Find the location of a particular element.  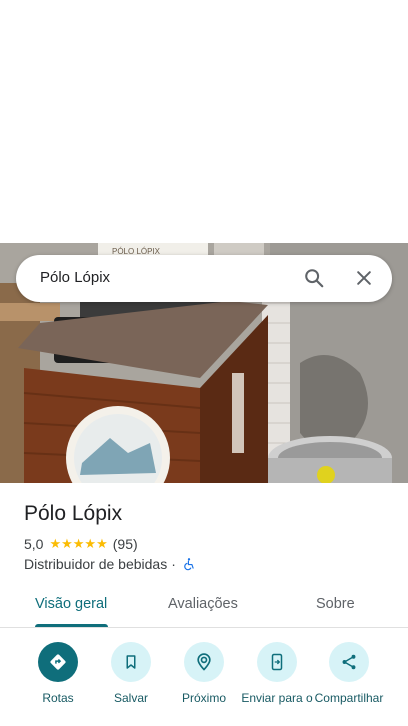

share-button-circle is located at coordinates (349, 662).